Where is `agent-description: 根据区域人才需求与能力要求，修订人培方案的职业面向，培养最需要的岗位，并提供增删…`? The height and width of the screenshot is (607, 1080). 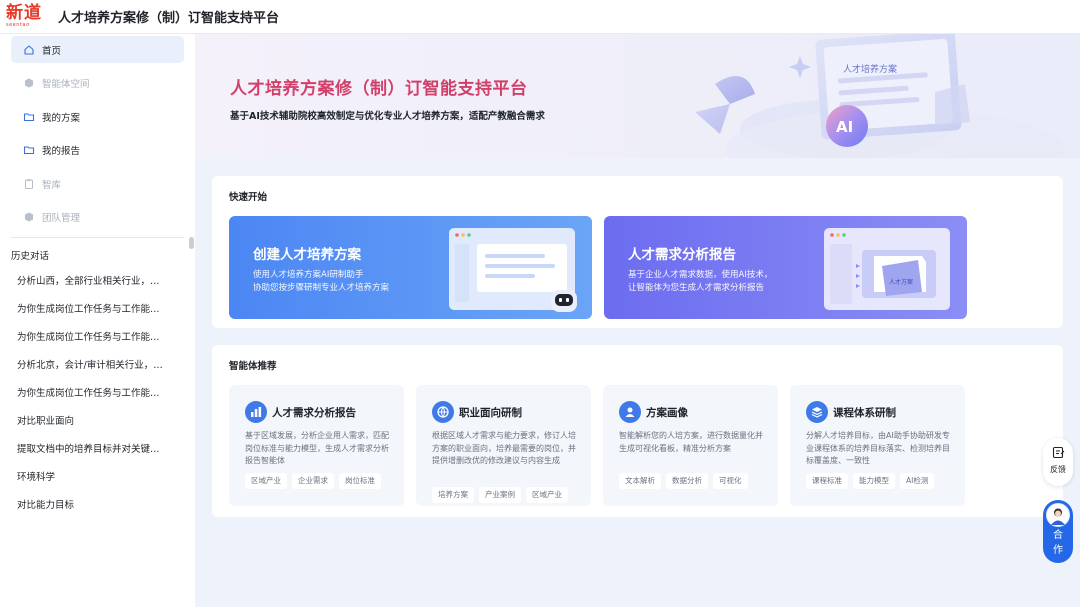 agent-description: 根据区域人才需求与能力要求，修订人培方案的职业面向，培养最需要的岗位，并提供增删… is located at coordinates (504, 448).